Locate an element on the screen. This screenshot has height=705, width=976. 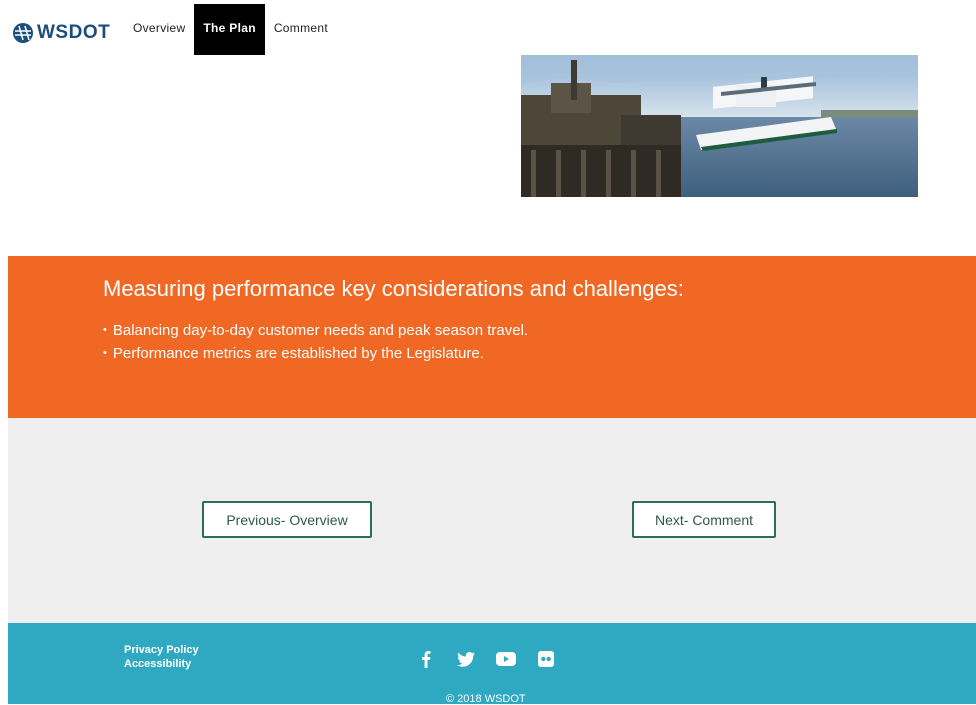
nav-the-plan: The Plan is located at coordinates (229, 29).